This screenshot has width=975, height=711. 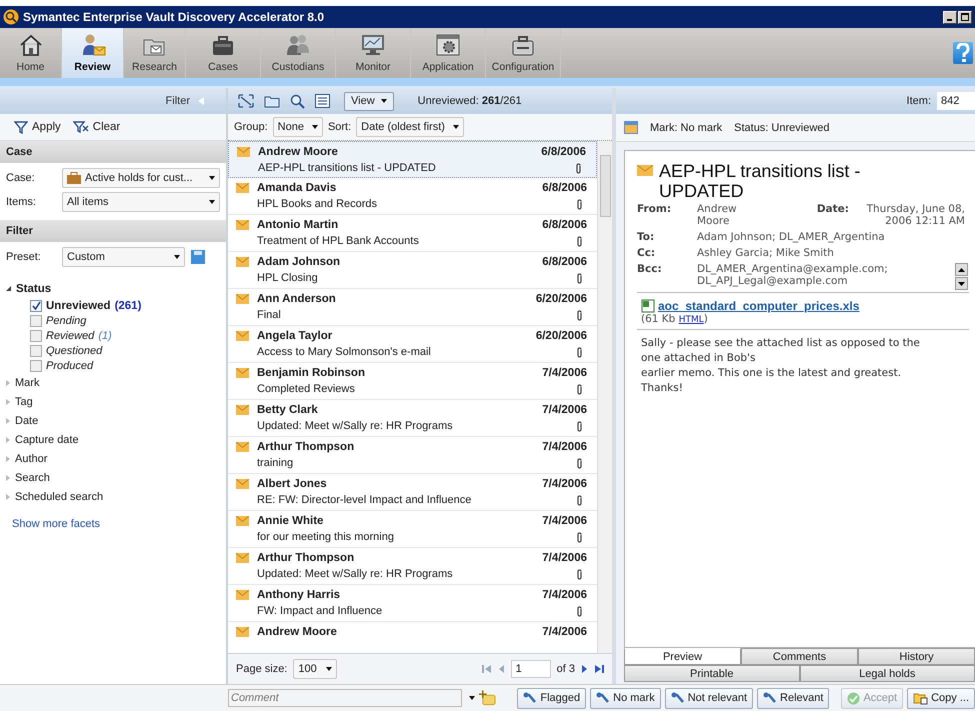 I want to click on message-row: Andrew Moore 6/8/2006 AEP-HPL transitions list - UPDATED, so click(x=412, y=159).